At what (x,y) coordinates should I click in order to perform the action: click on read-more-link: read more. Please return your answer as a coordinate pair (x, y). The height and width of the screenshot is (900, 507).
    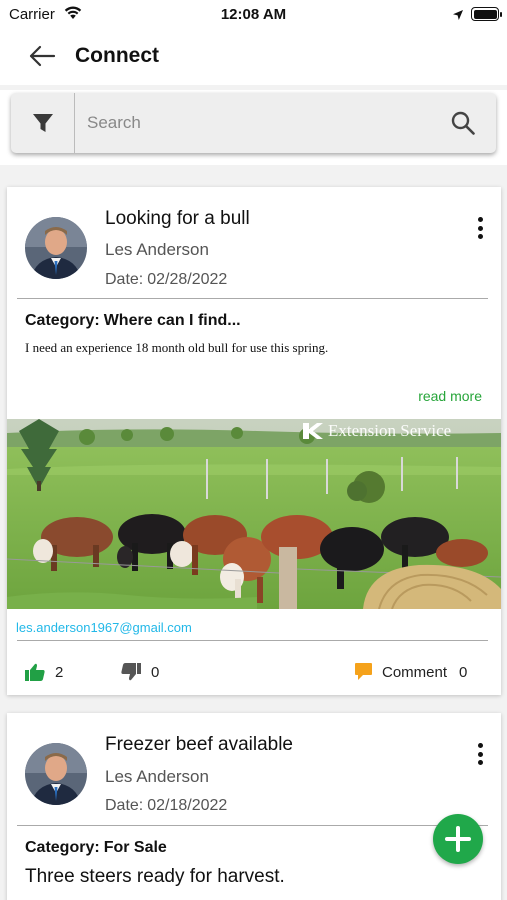
    Looking at the image, I should click on (450, 396).